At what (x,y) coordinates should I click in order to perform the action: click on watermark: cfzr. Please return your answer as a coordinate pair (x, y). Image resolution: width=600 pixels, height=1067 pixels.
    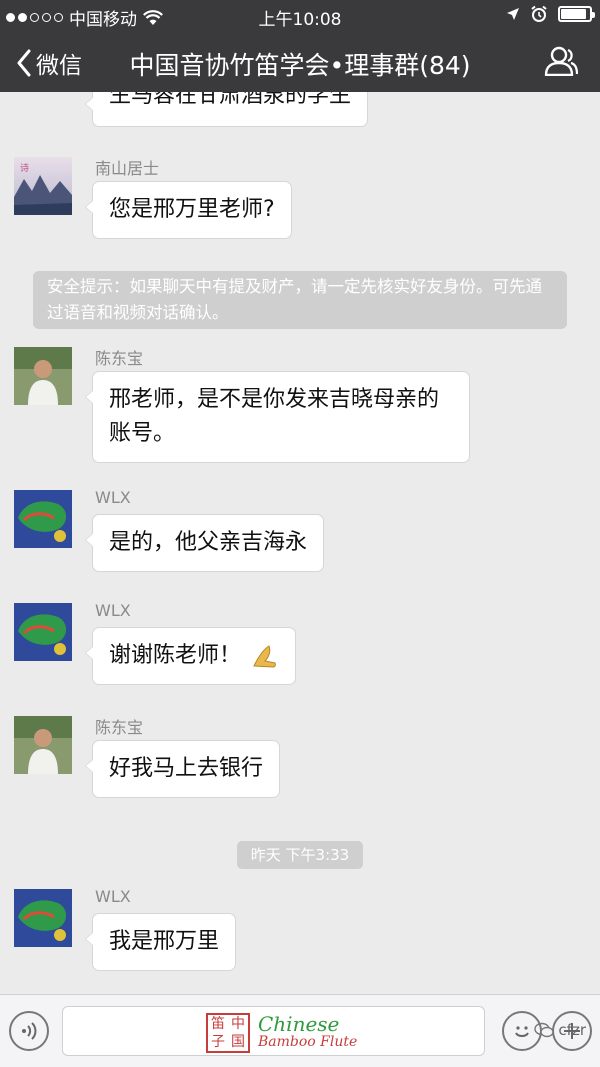
    Looking at the image, I should click on (560, 1030).